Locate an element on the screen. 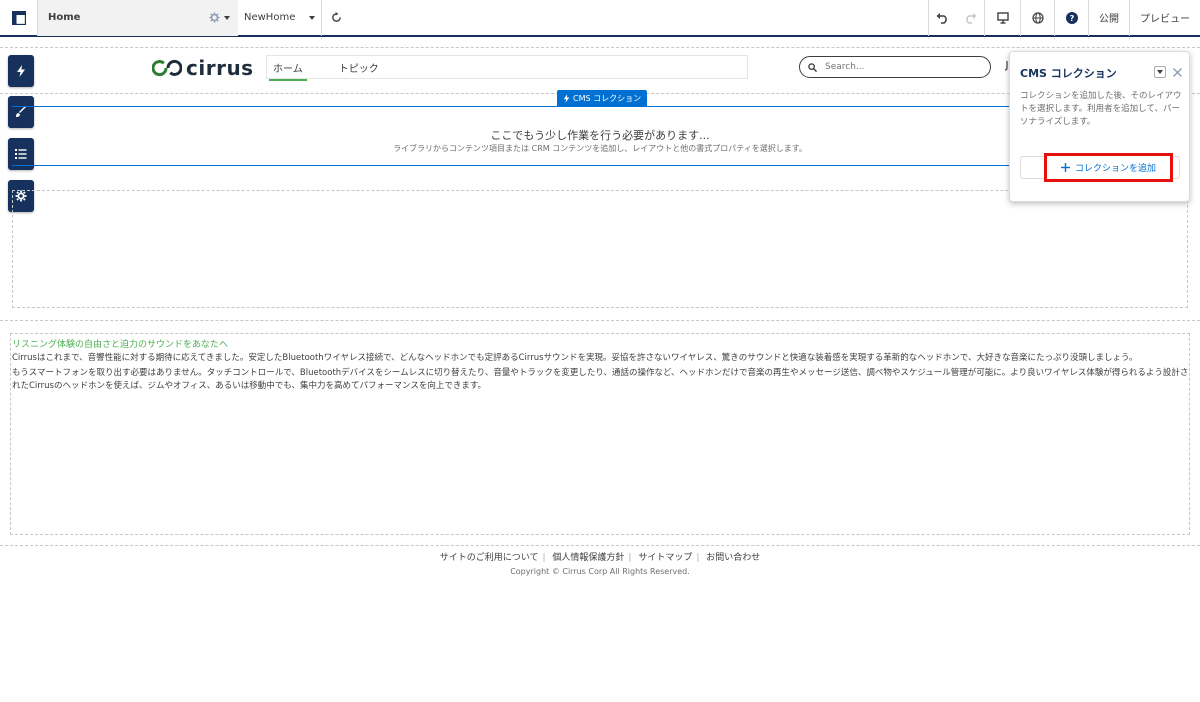  add-collection-label: コレクションを追加 is located at coordinates (1115, 169).